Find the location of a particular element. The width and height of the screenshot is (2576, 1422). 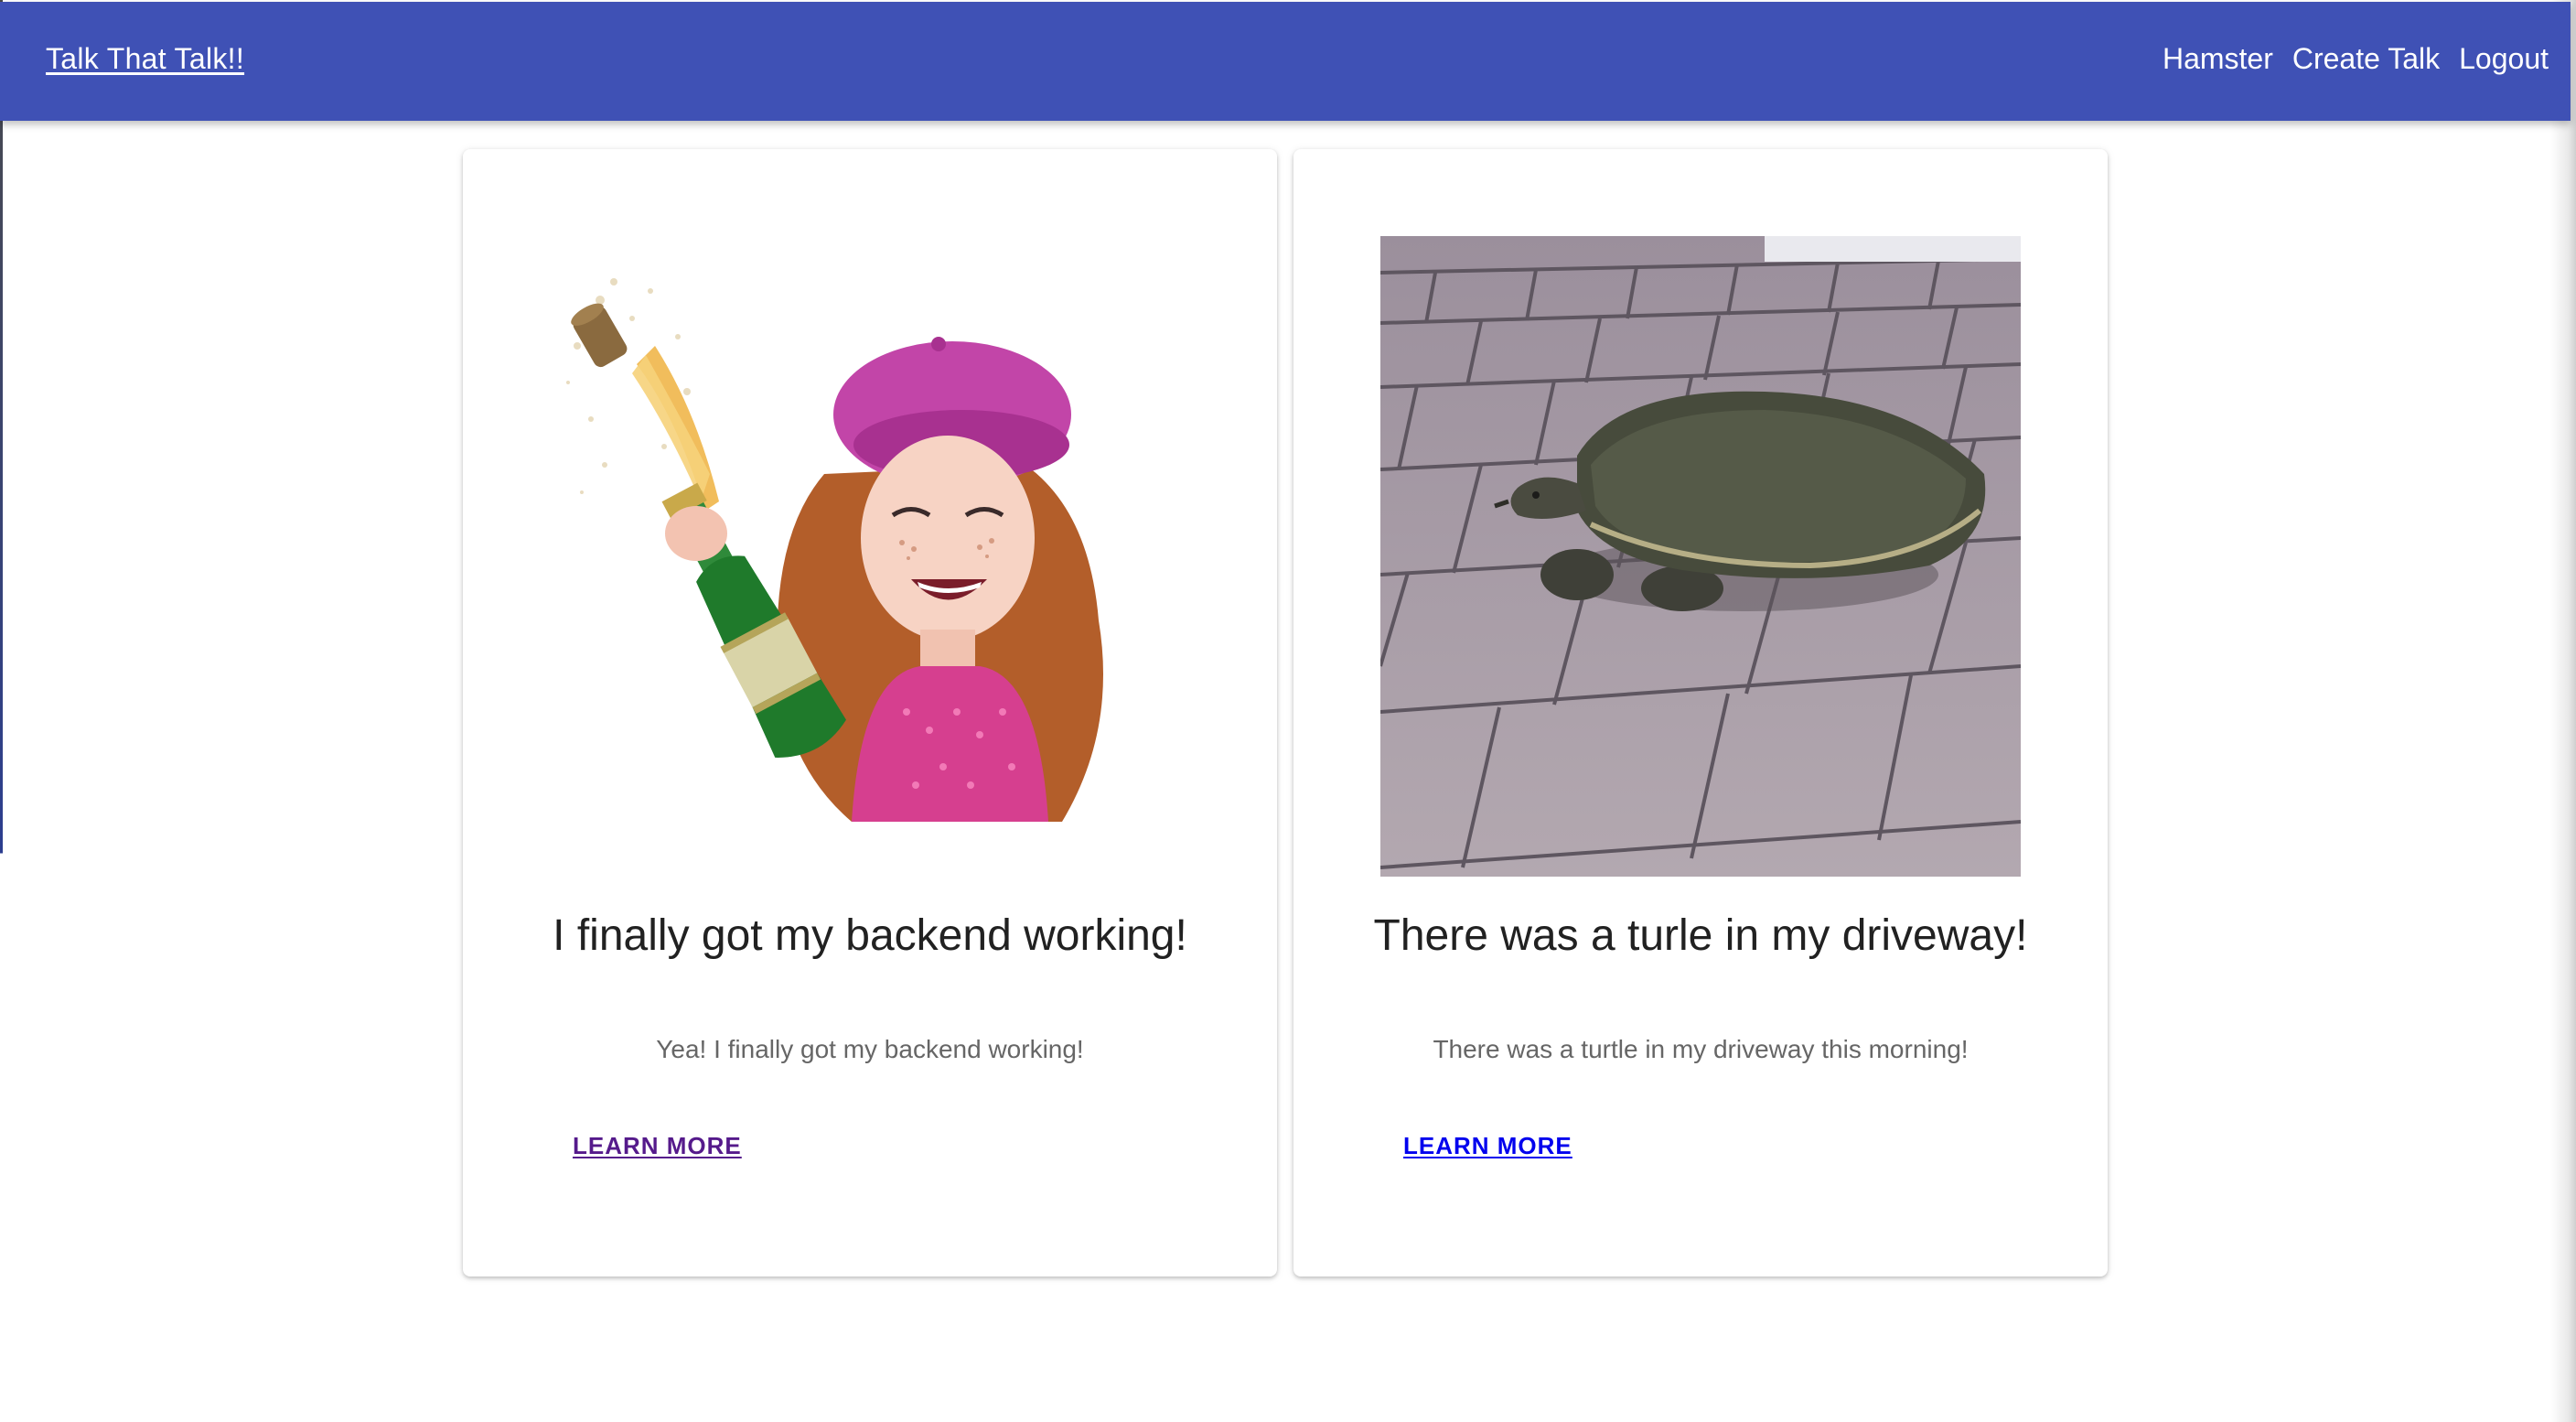

brand-link: Talk That Talk!! is located at coordinates (145, 59).